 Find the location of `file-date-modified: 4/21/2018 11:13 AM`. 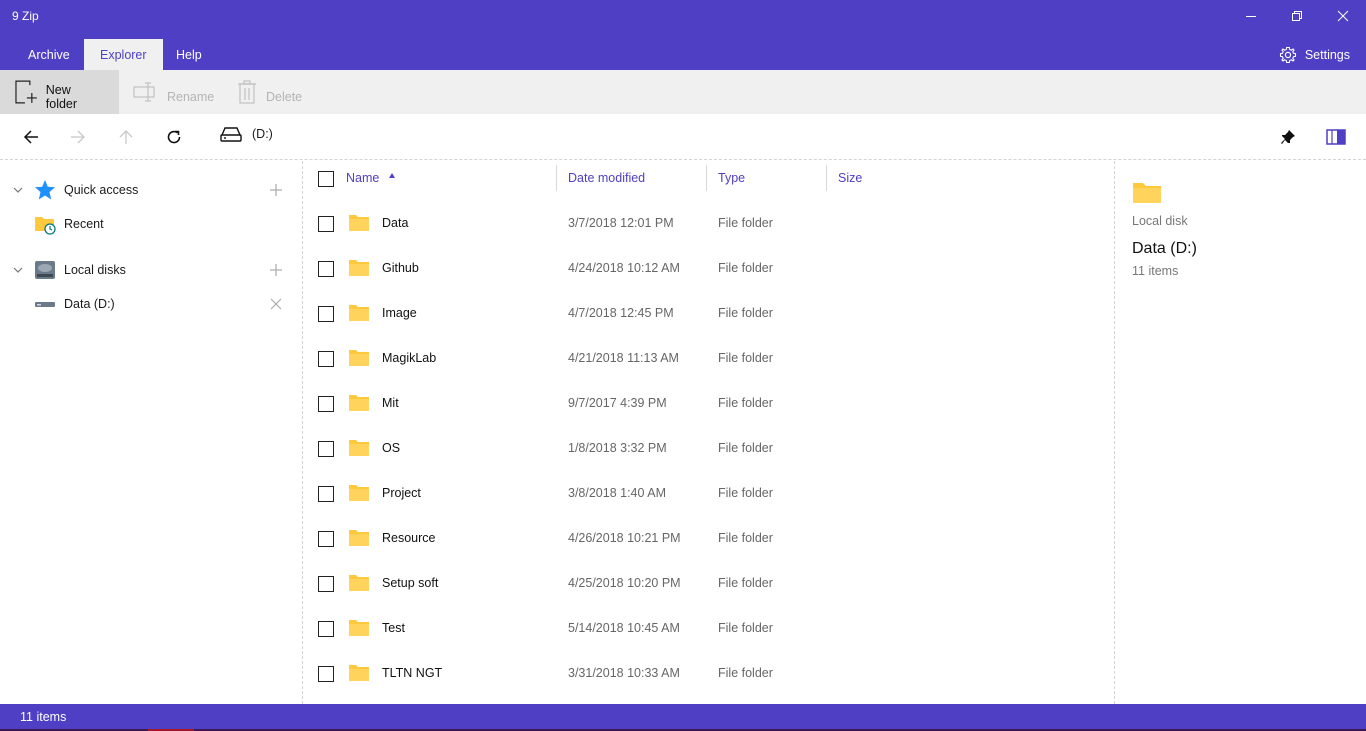

file-date-modified: 4/21/2018 11:13 AM is located at coordinates (623, 358).